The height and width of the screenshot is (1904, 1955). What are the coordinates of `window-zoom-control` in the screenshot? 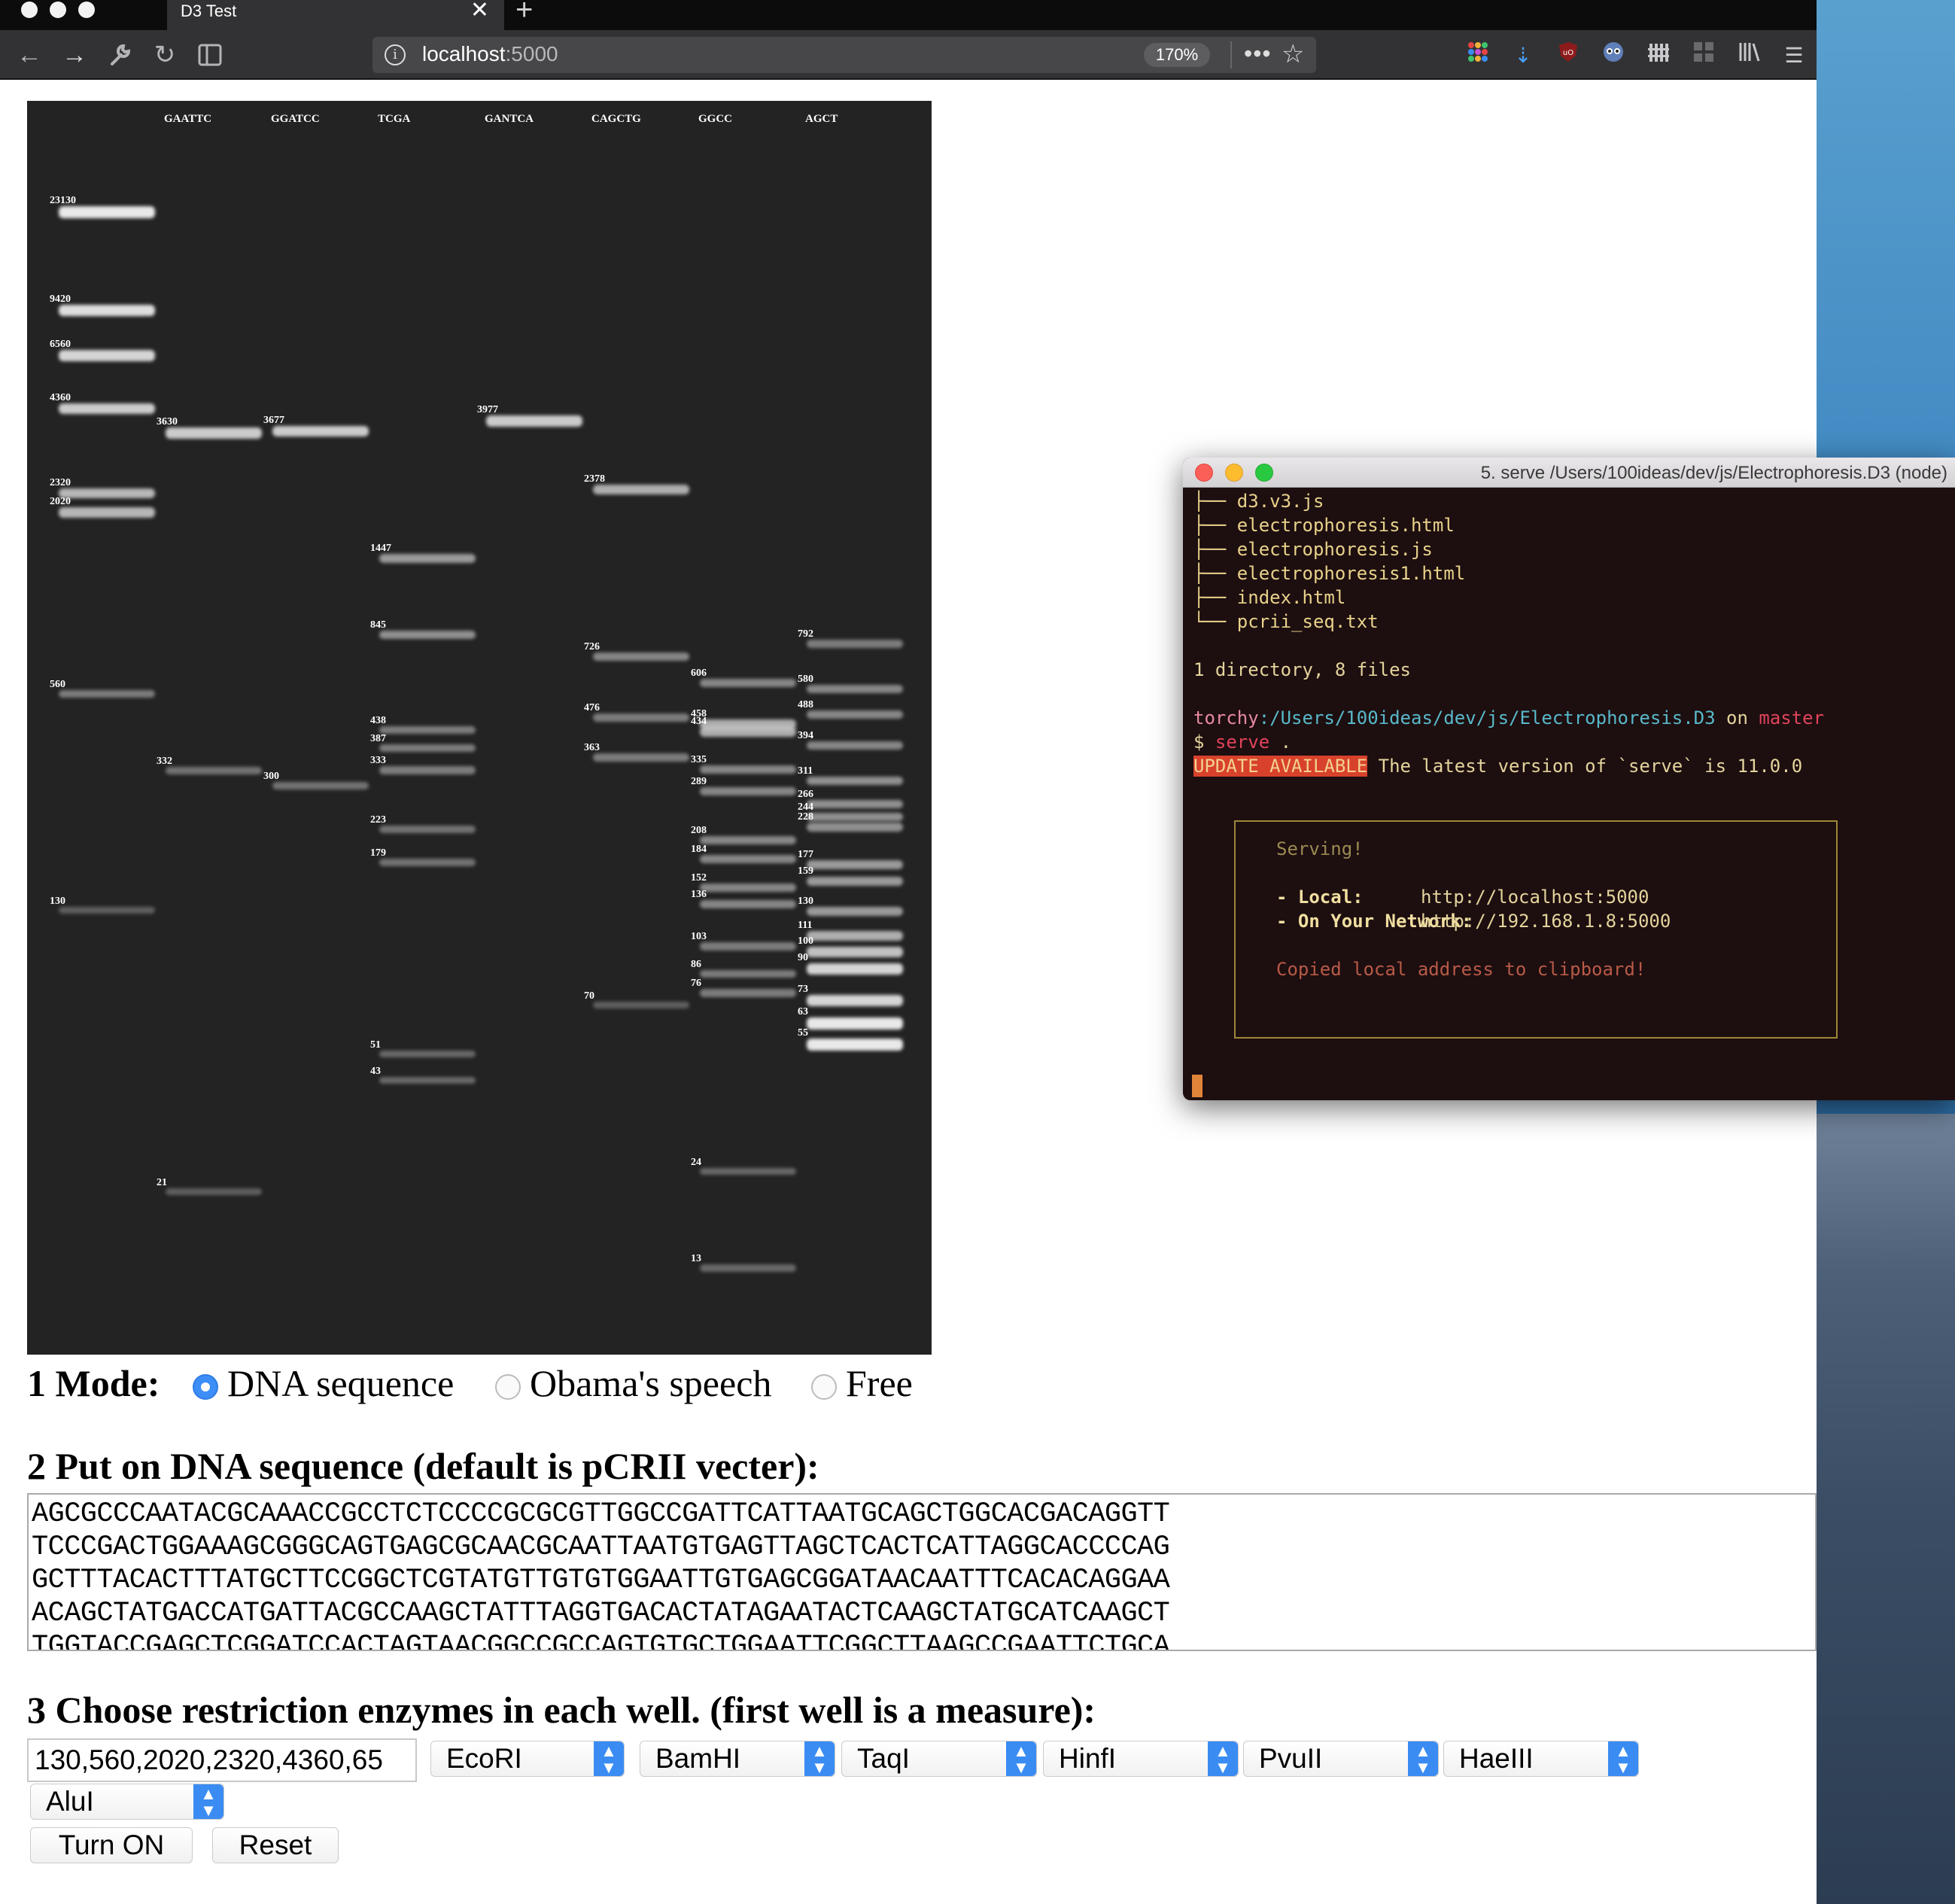 It's located at (86, 10).